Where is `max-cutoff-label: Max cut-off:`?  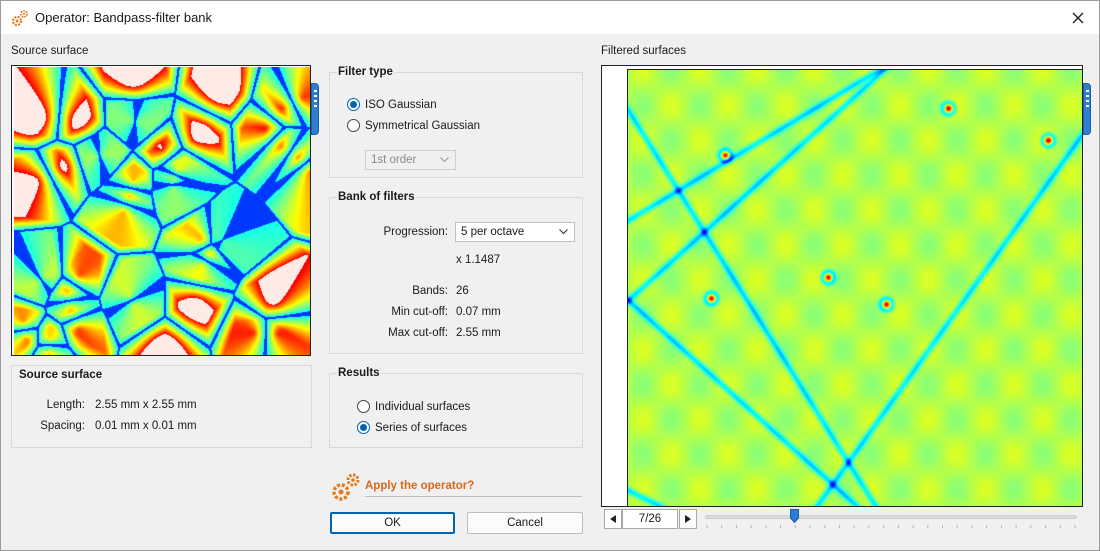
max-cutoff-label: Max cut-off: is located at coordinates (418, 333).